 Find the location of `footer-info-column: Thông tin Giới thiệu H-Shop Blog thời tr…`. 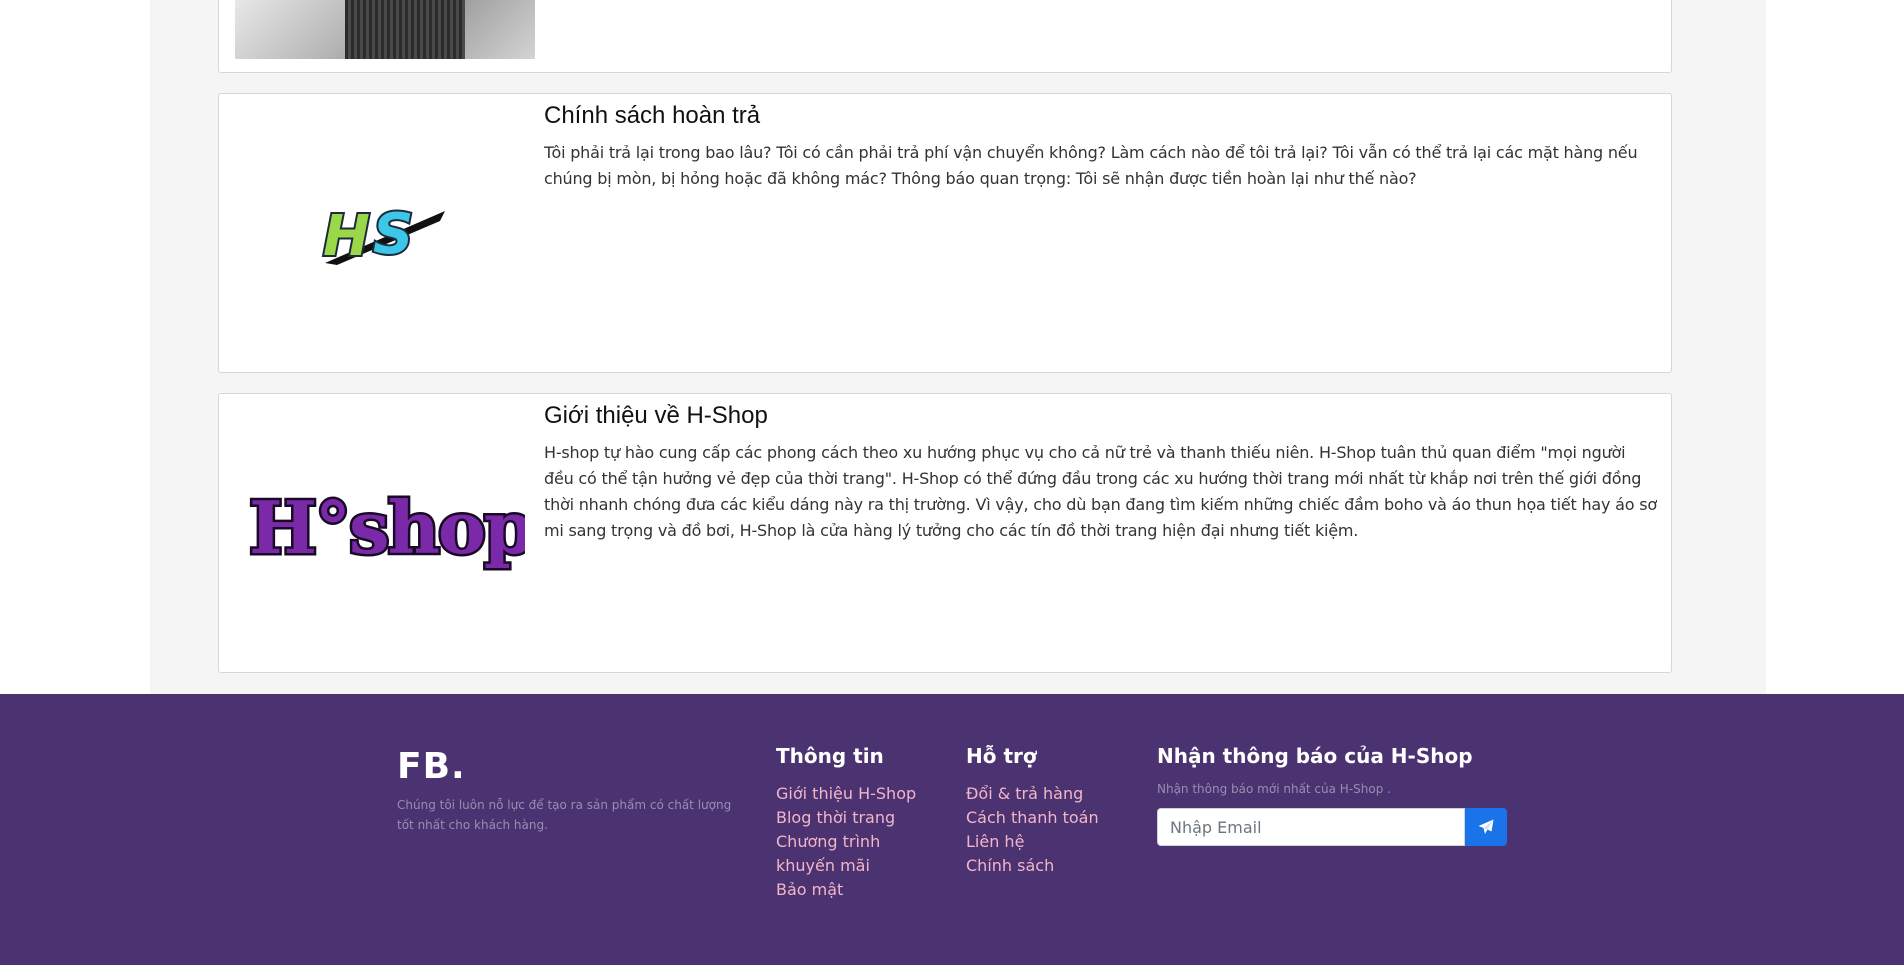

footer-info-column: Thông tin Giới thiệu H-Shop Blog thời tr… is located at coordinates (856, 823).